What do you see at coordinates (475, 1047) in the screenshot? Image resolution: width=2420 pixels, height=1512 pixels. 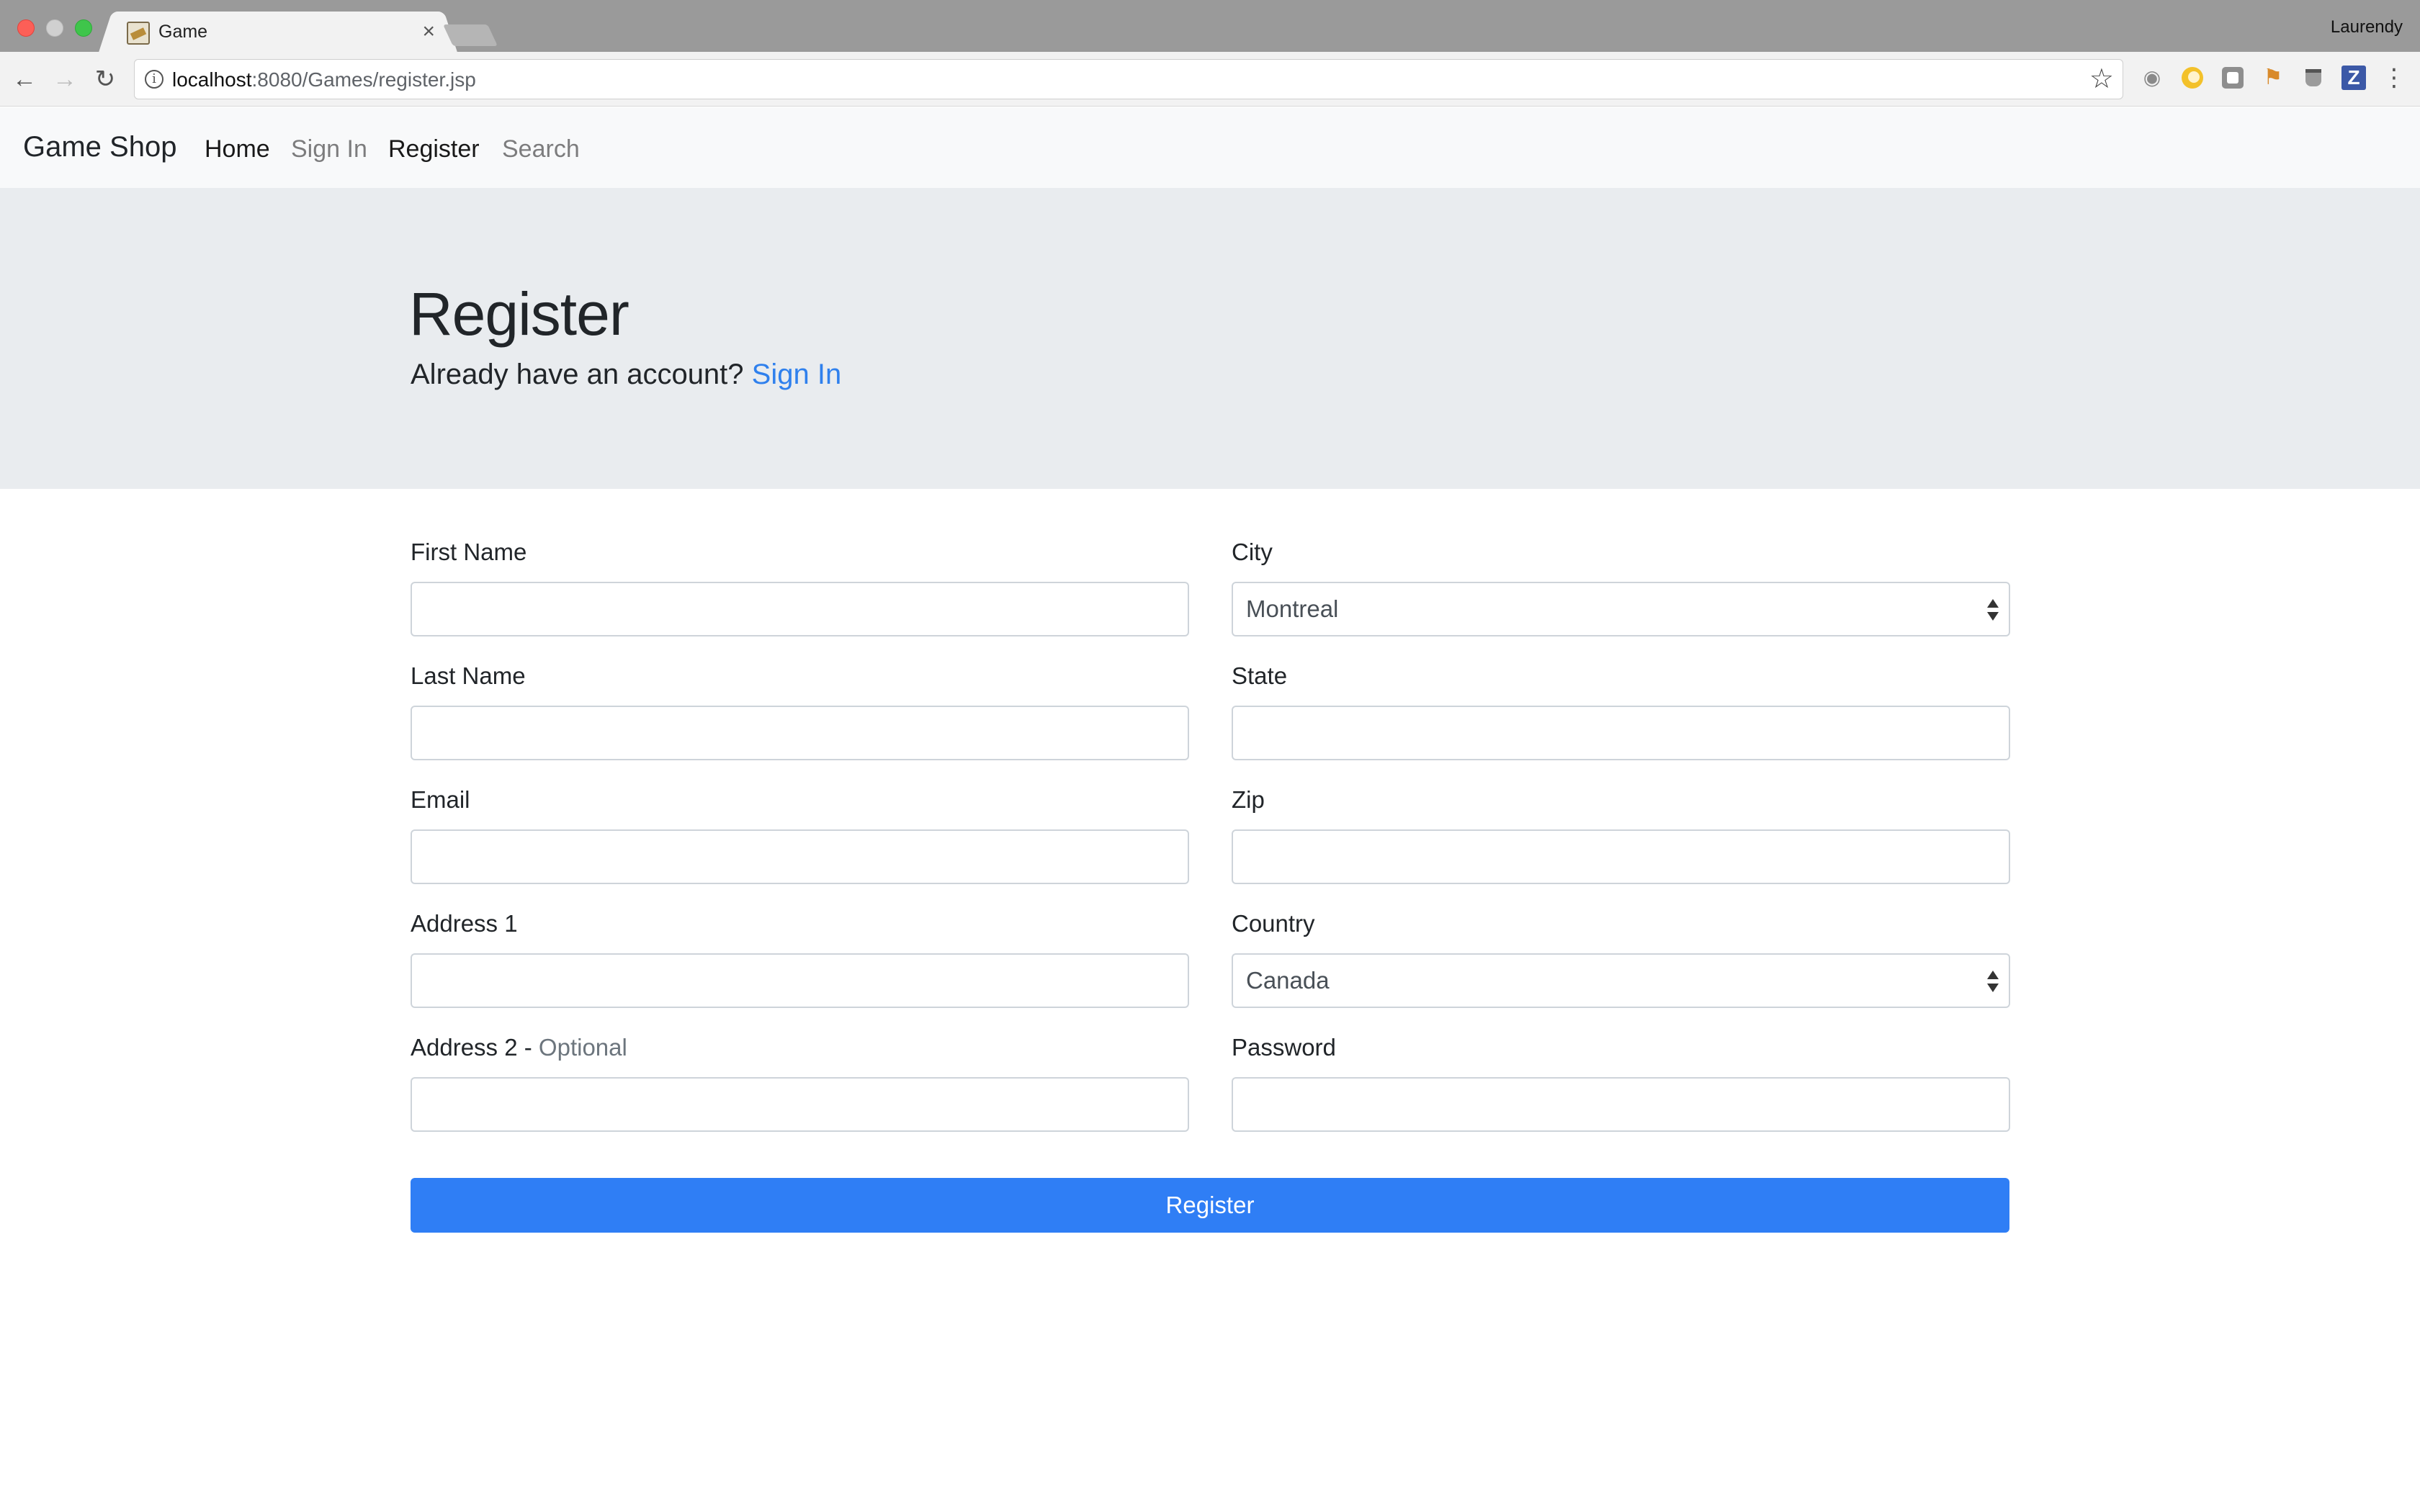 I see `address2-label-text: Address 2 -` at bounding box center [475, 1047].